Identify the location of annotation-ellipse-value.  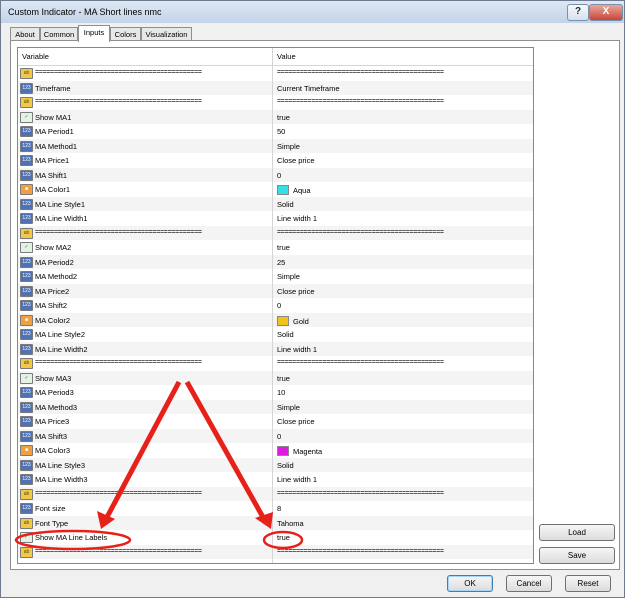
(283, 540).